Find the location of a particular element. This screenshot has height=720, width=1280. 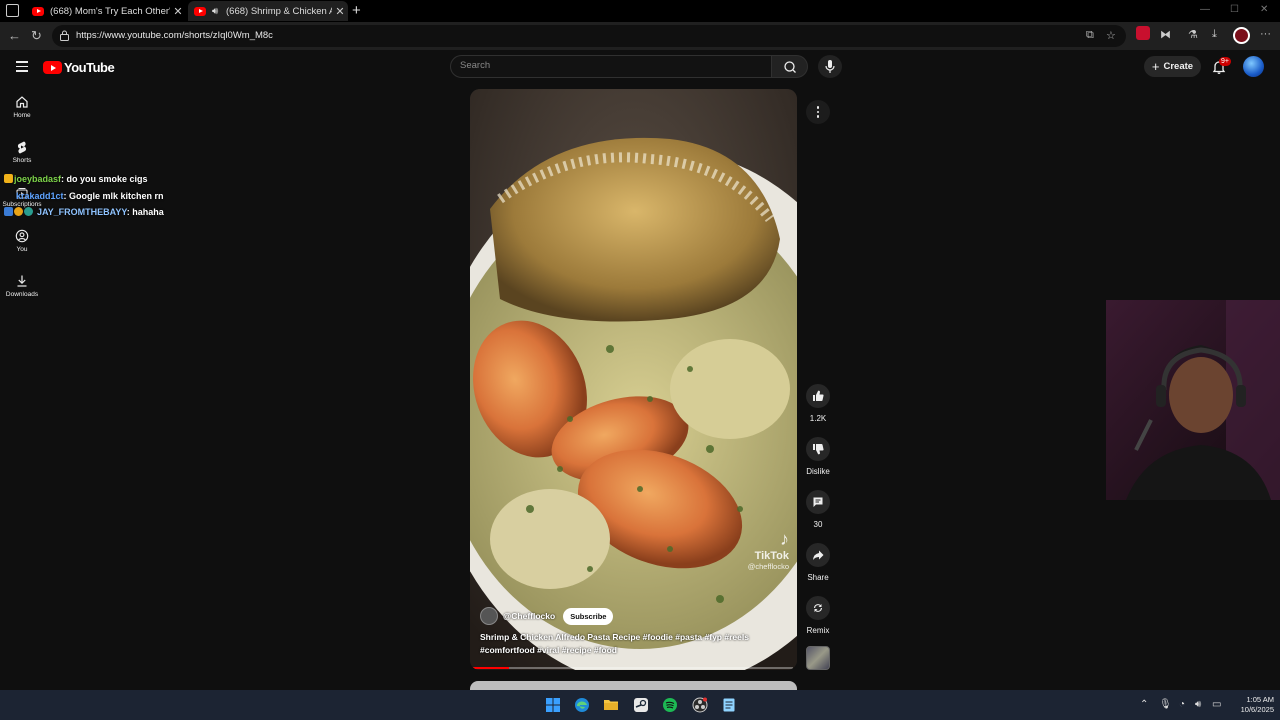

menu-icon is located at coordinates (22, 68).